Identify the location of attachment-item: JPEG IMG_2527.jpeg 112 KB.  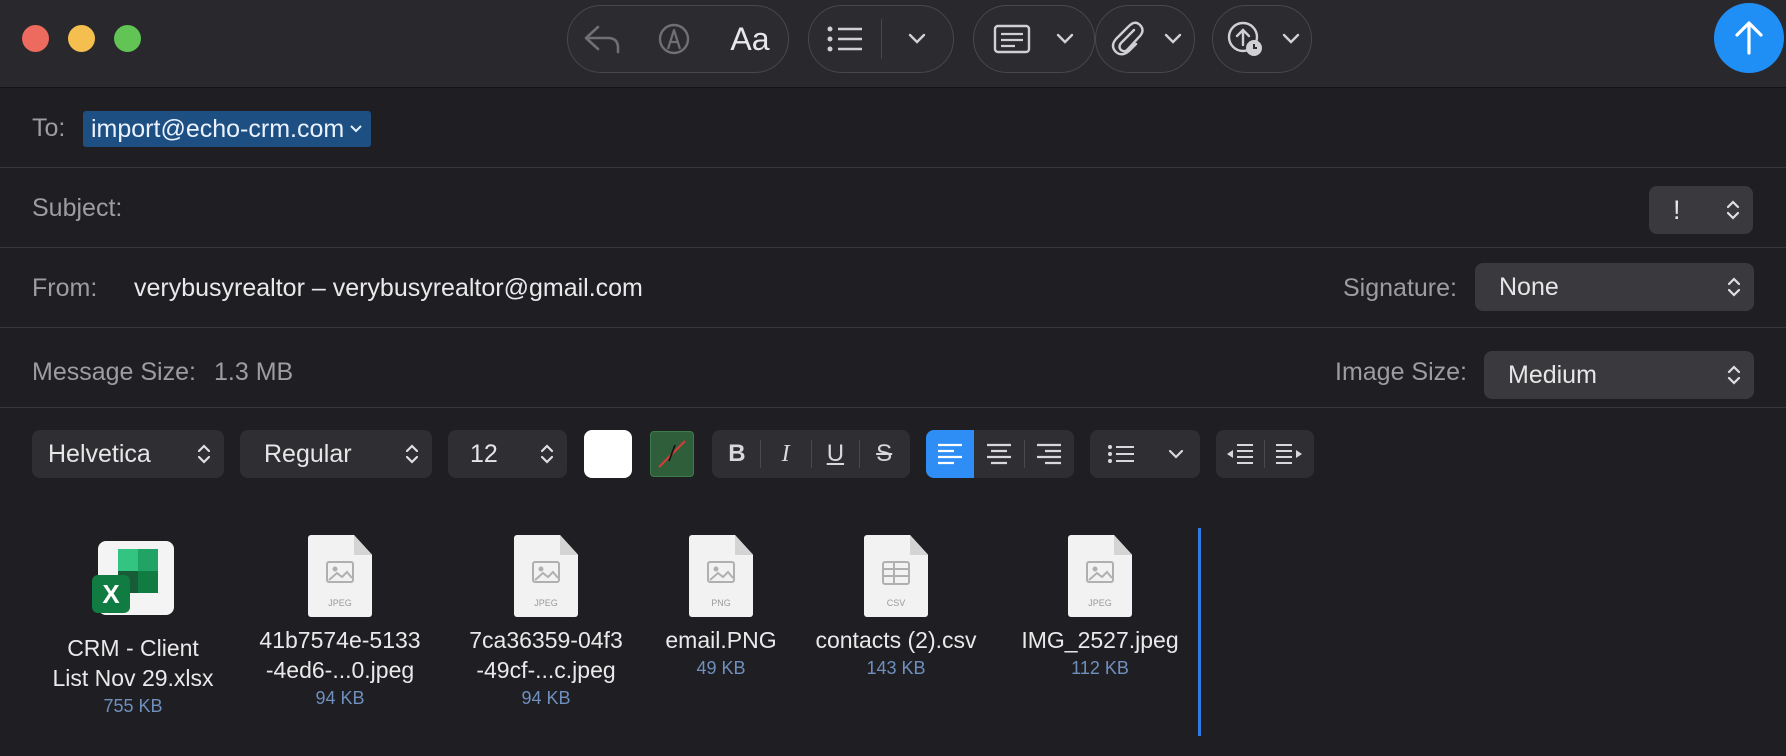
(1100, 608).